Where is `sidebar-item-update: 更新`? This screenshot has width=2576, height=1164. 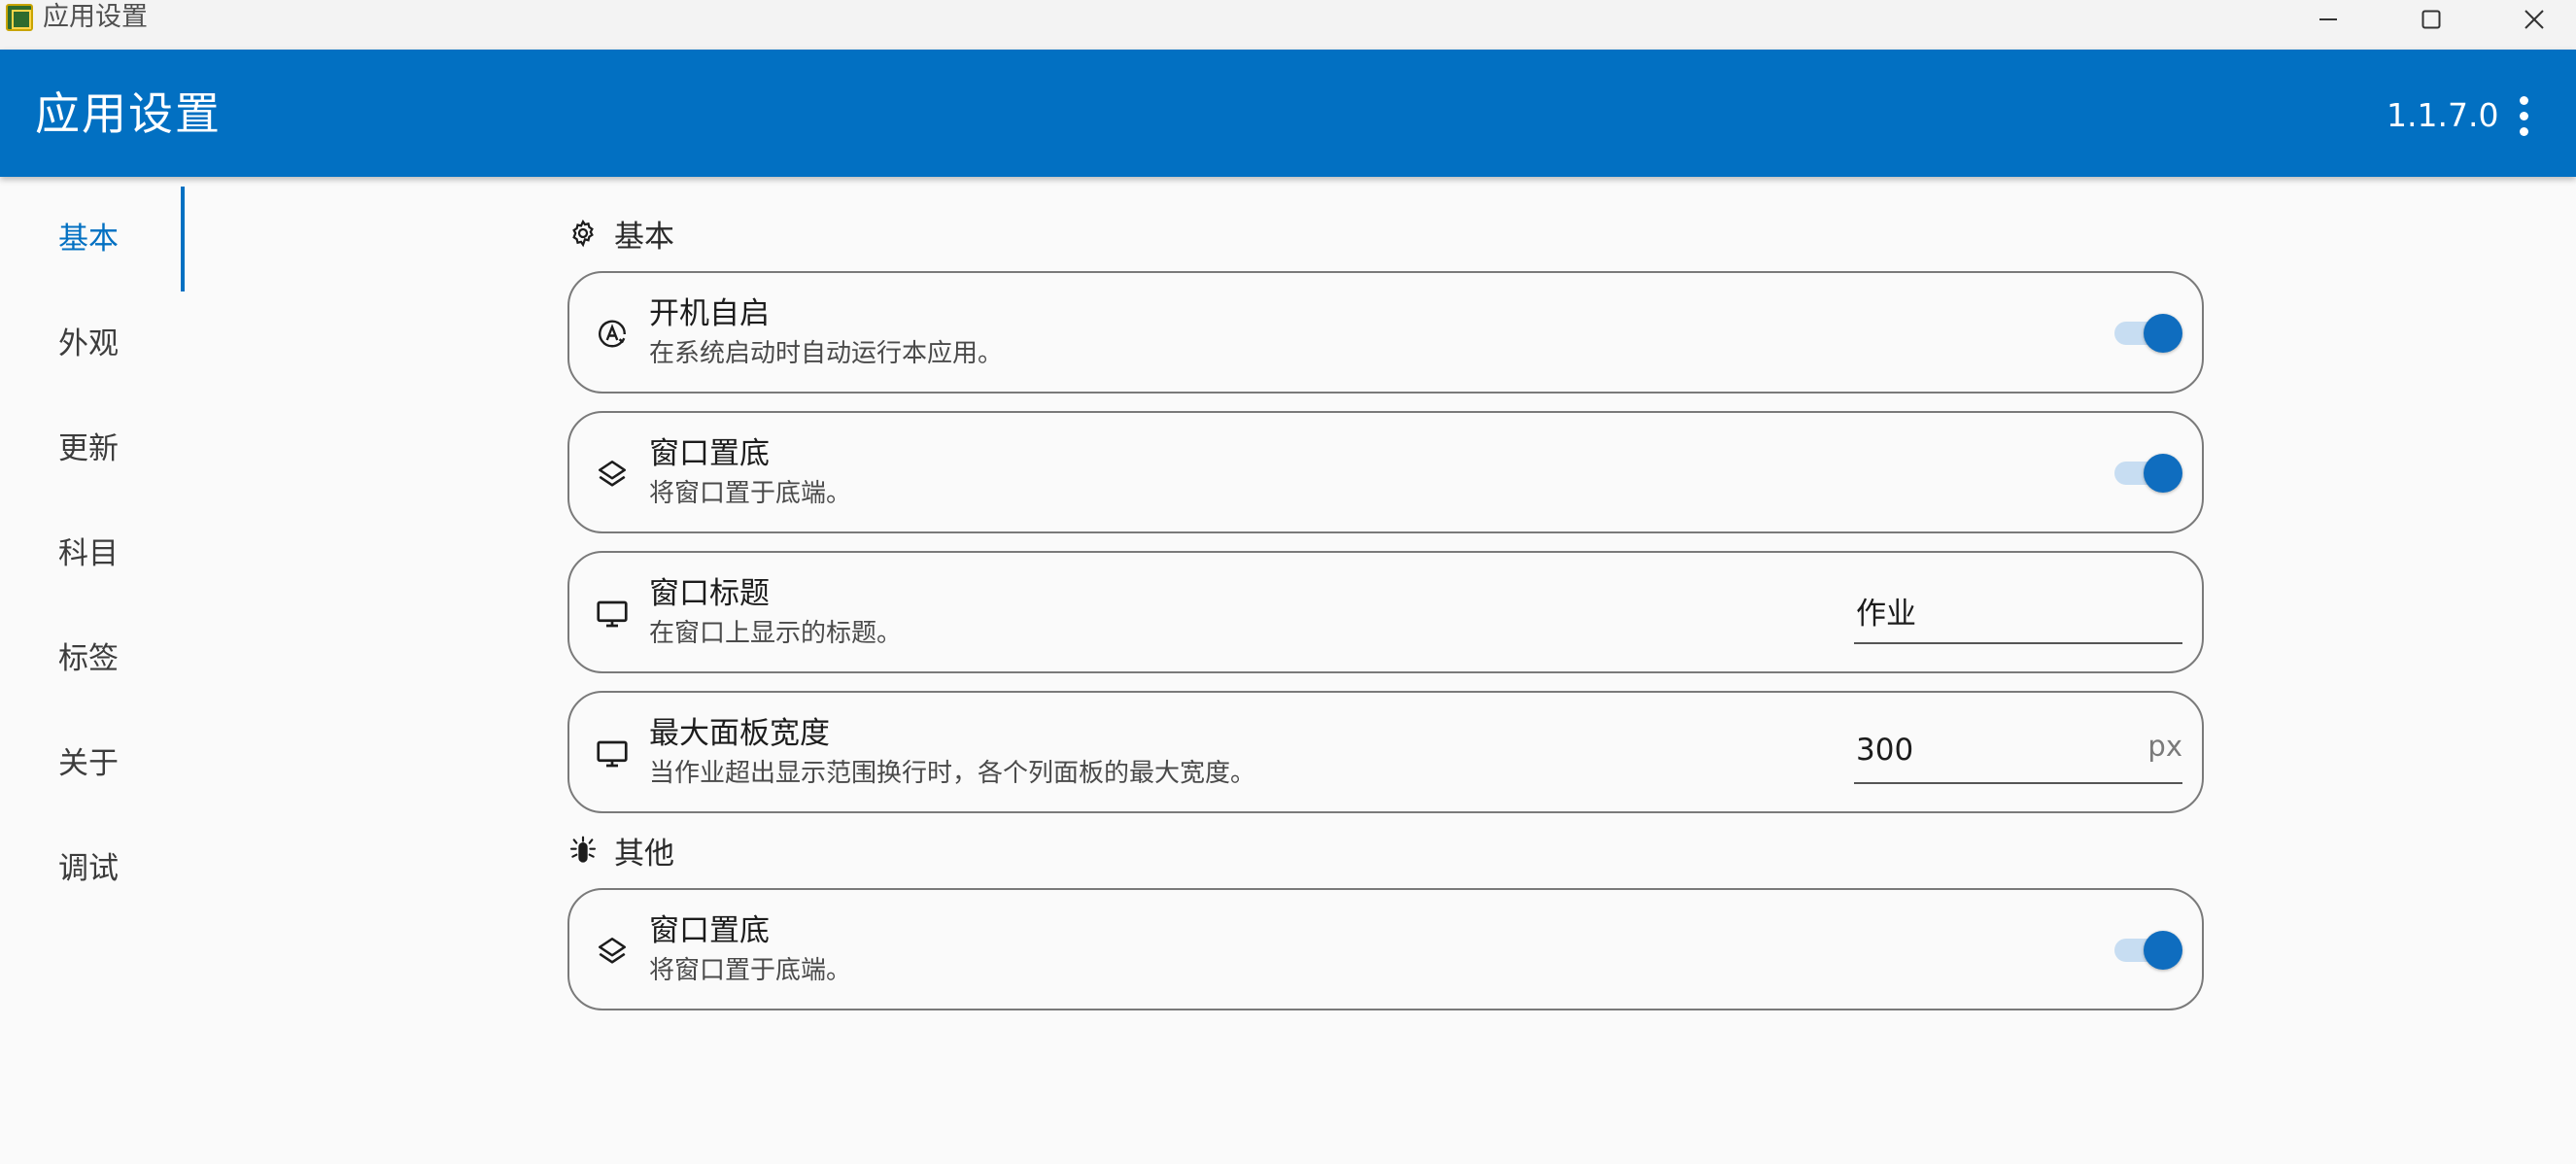 sidebar-item-update: 更新 is located at coordinates (93, 448).